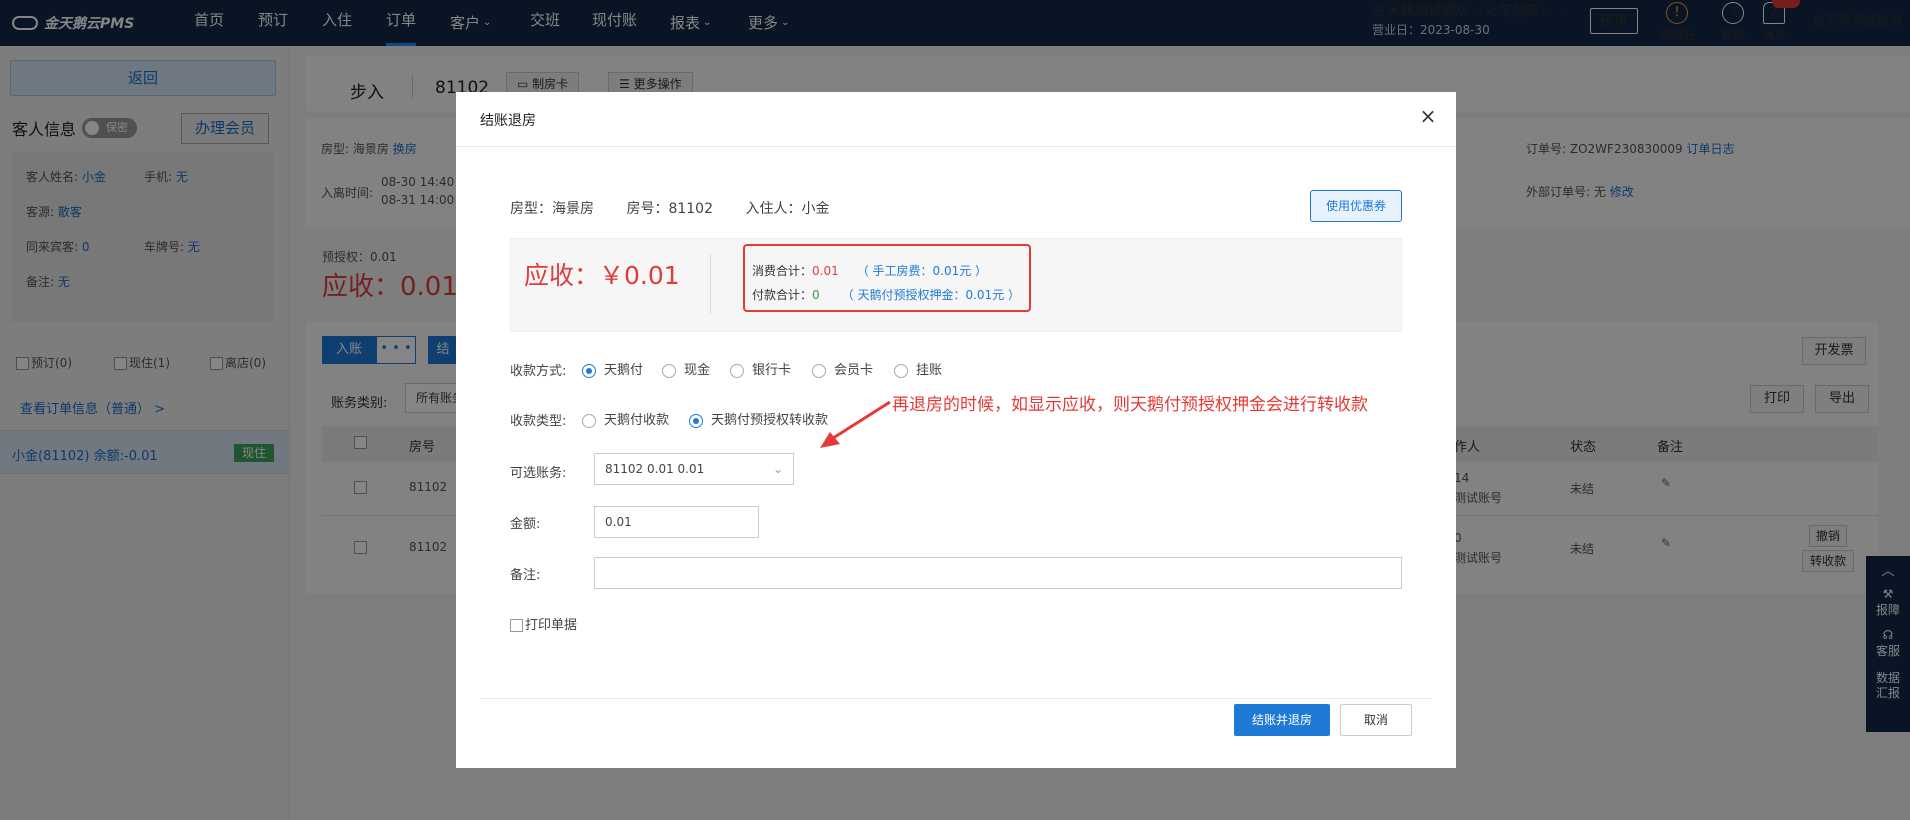  I want to click on use-coupon-button: 使用优惠券, so click(1356, 206).